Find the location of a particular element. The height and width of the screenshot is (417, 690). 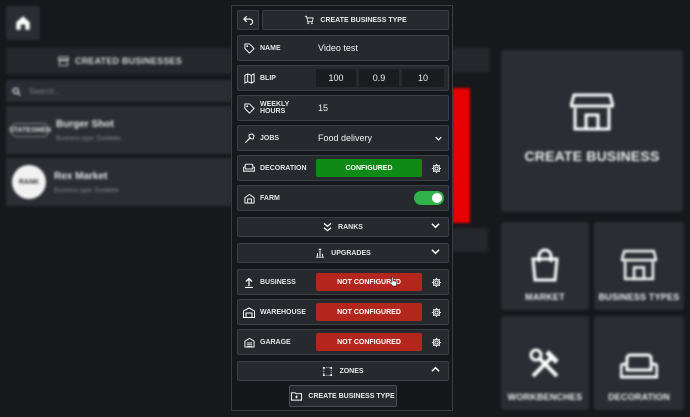

ranks-label: Ranks is located at coordinates (350, 227).